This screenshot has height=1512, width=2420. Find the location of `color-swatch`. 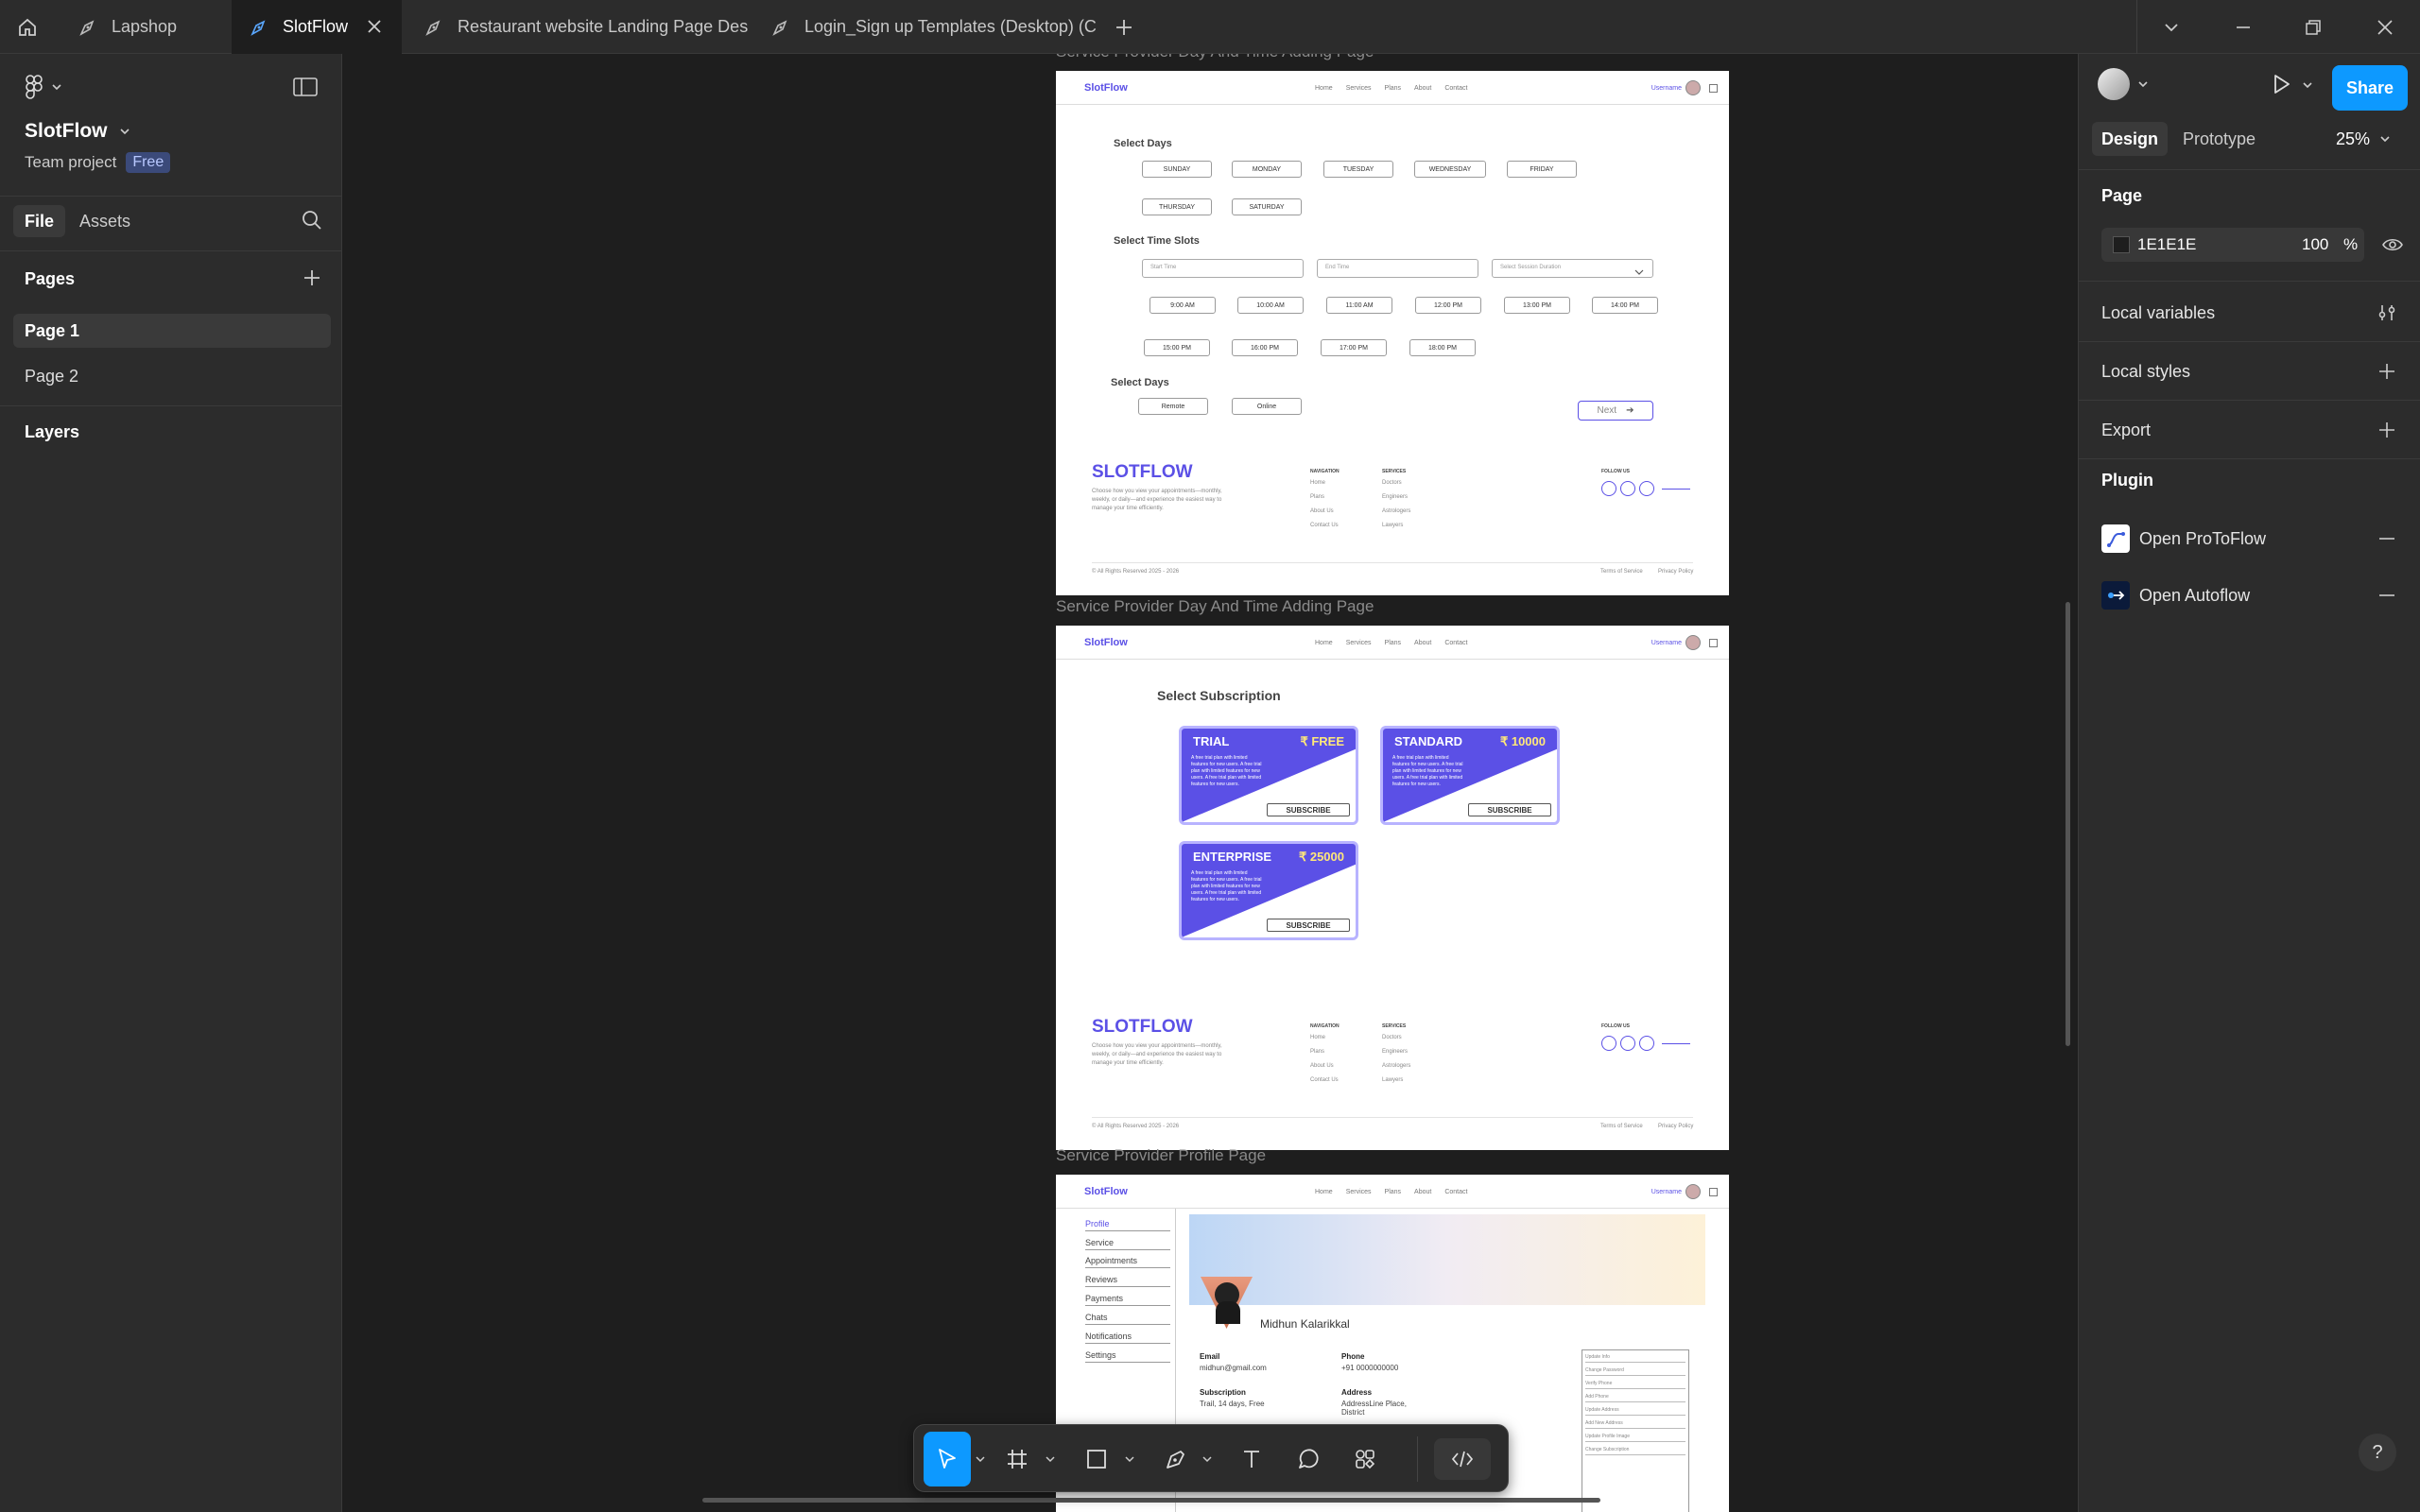

color-swatch is located at coordinates (2121, 244).